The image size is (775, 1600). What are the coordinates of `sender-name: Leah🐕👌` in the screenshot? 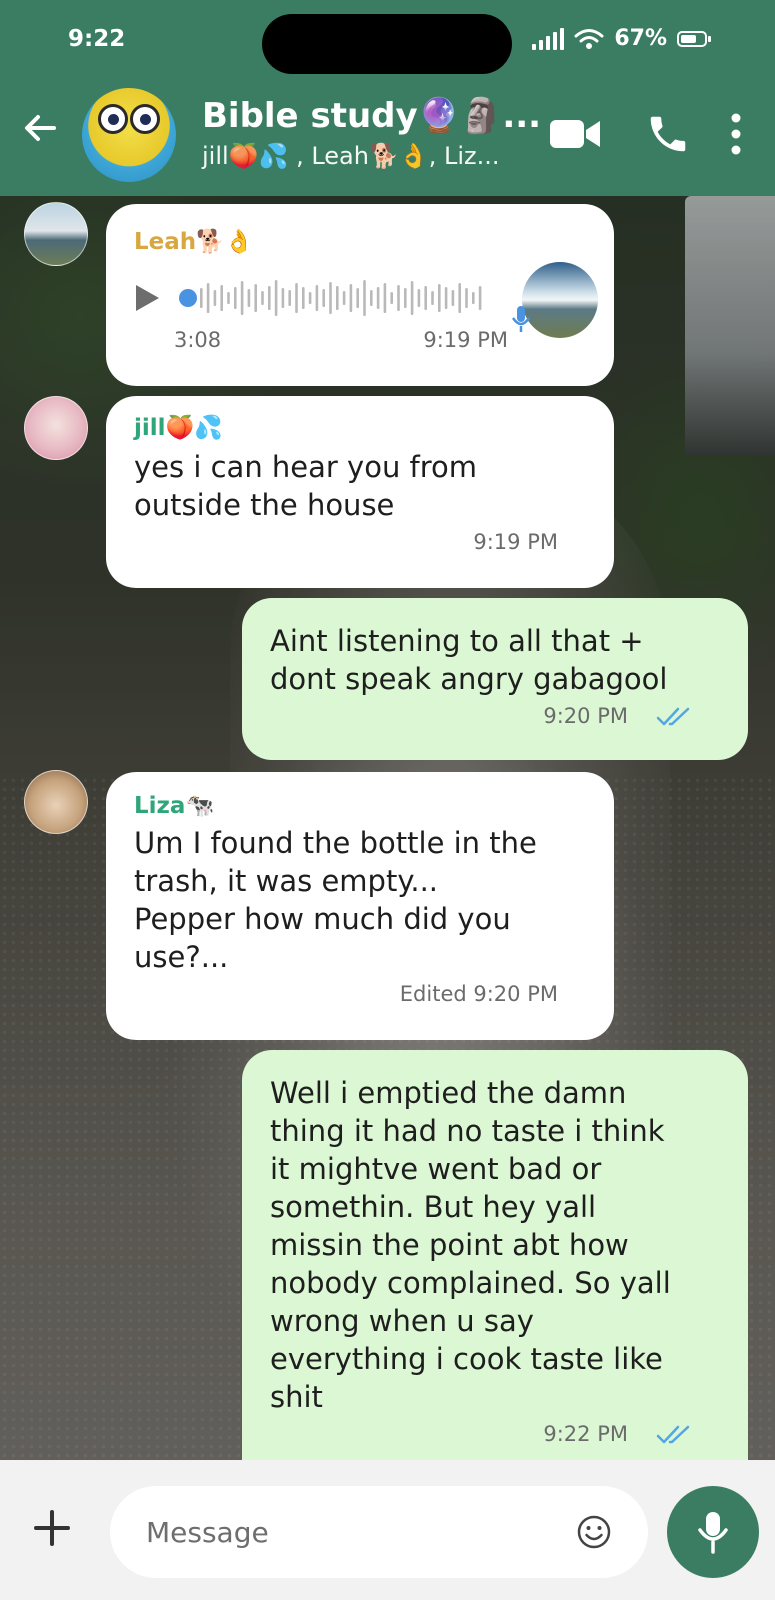 It's located at (193, 241).